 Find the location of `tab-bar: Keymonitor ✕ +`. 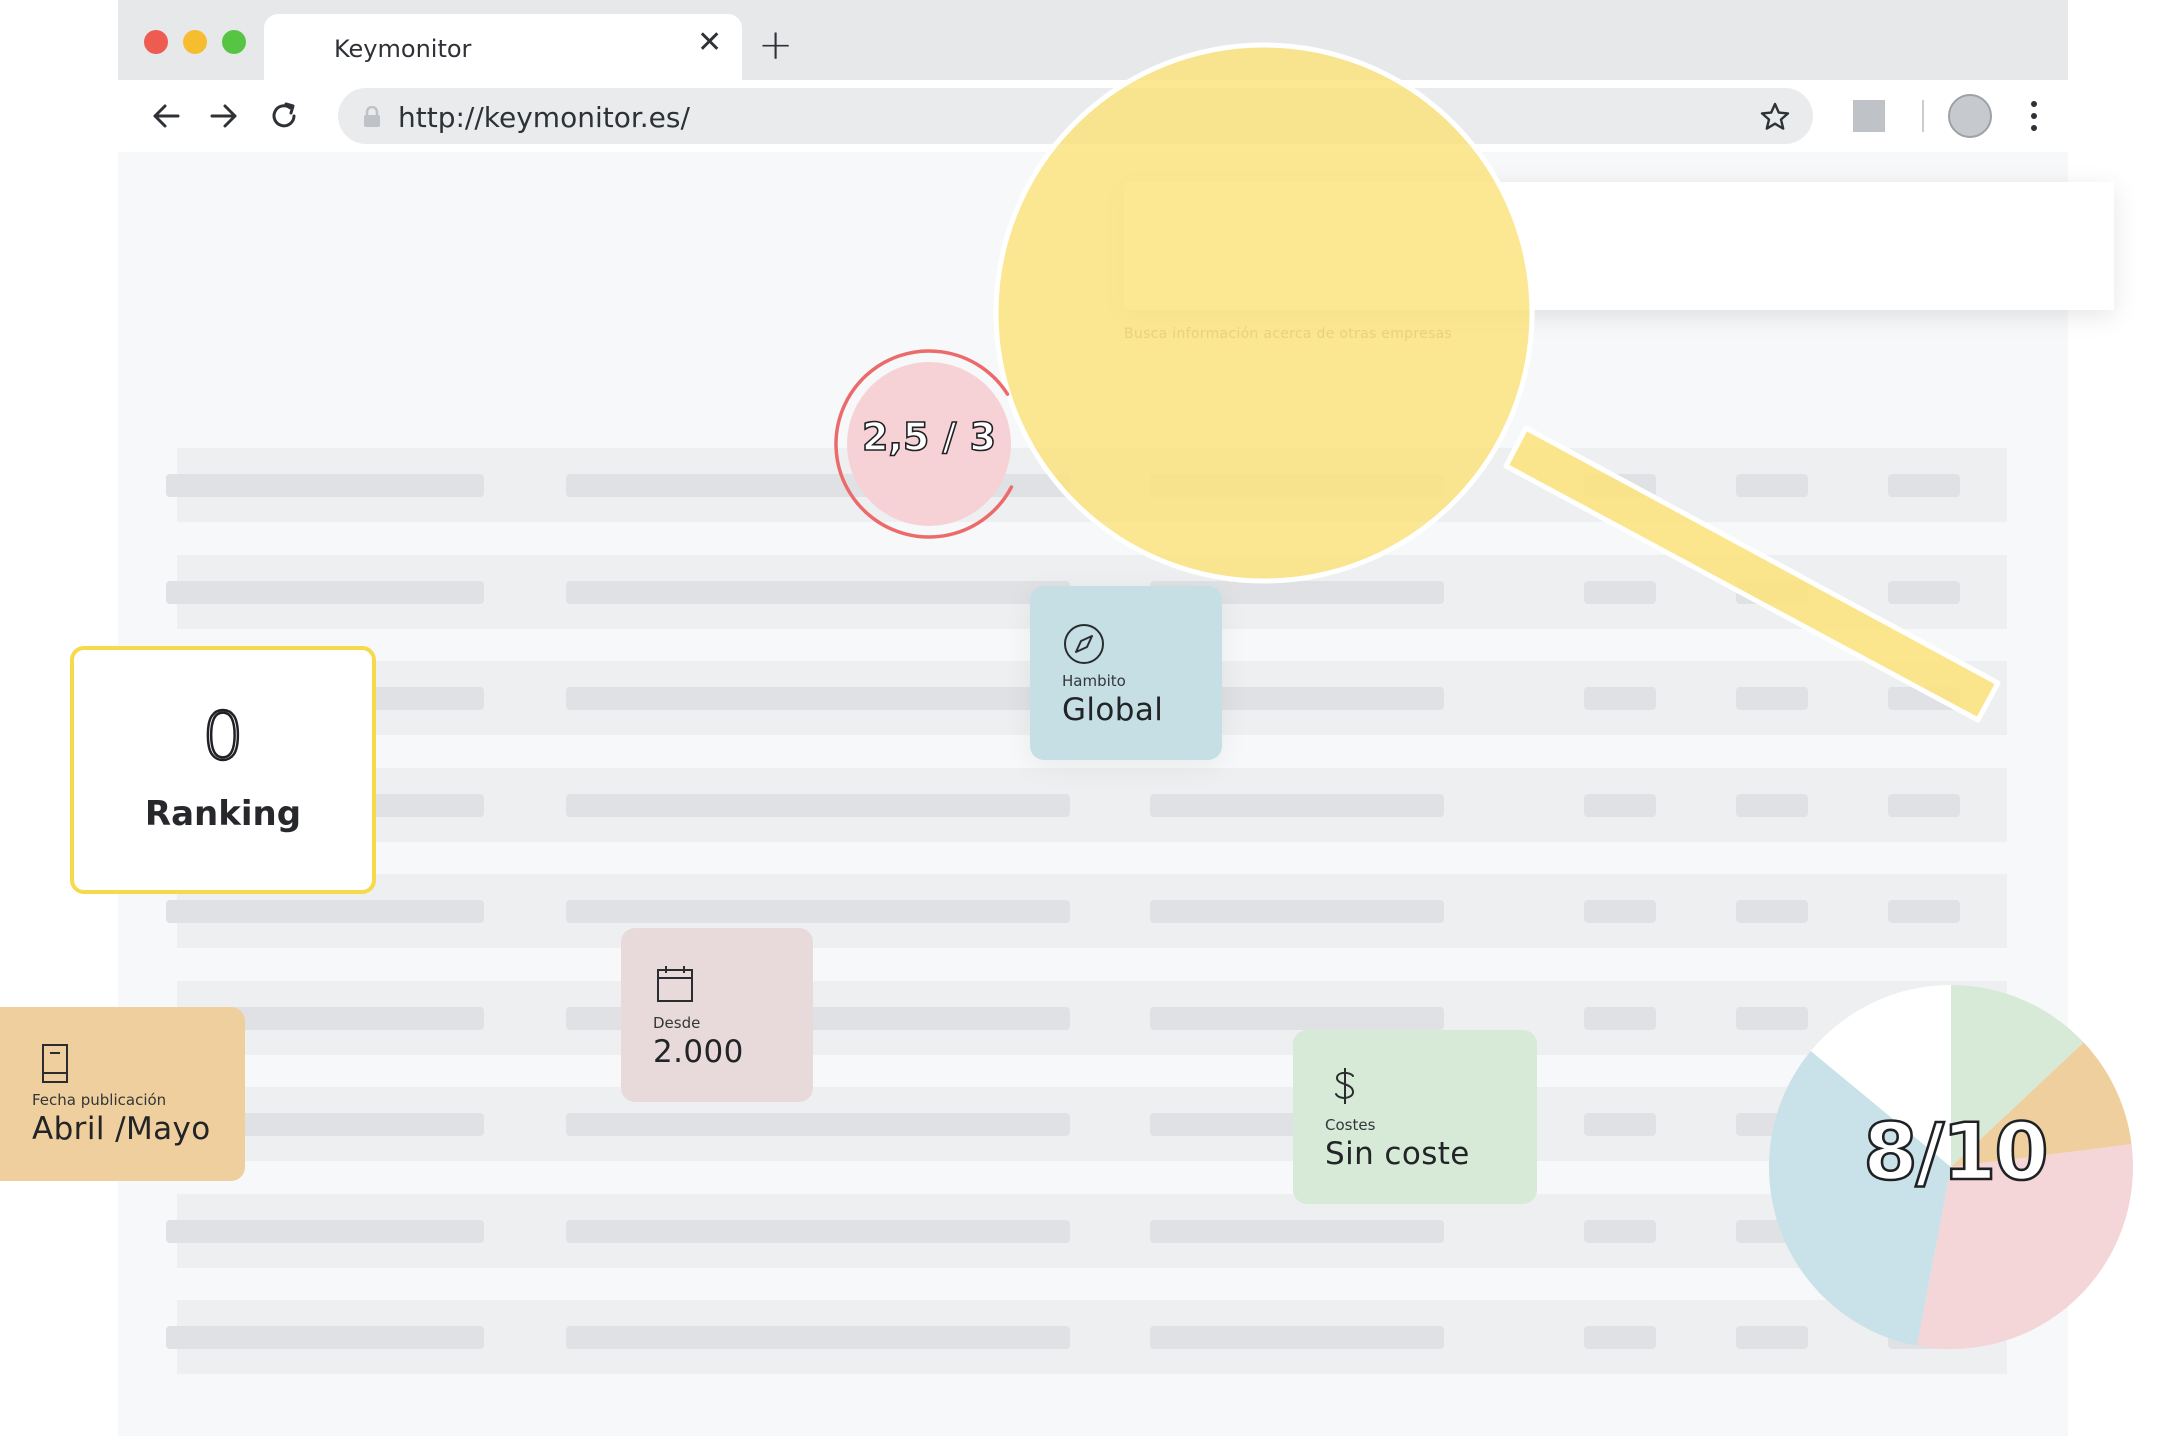

tab-bar: Keymonitor ✕ + is located at coordinates (1093, 40).